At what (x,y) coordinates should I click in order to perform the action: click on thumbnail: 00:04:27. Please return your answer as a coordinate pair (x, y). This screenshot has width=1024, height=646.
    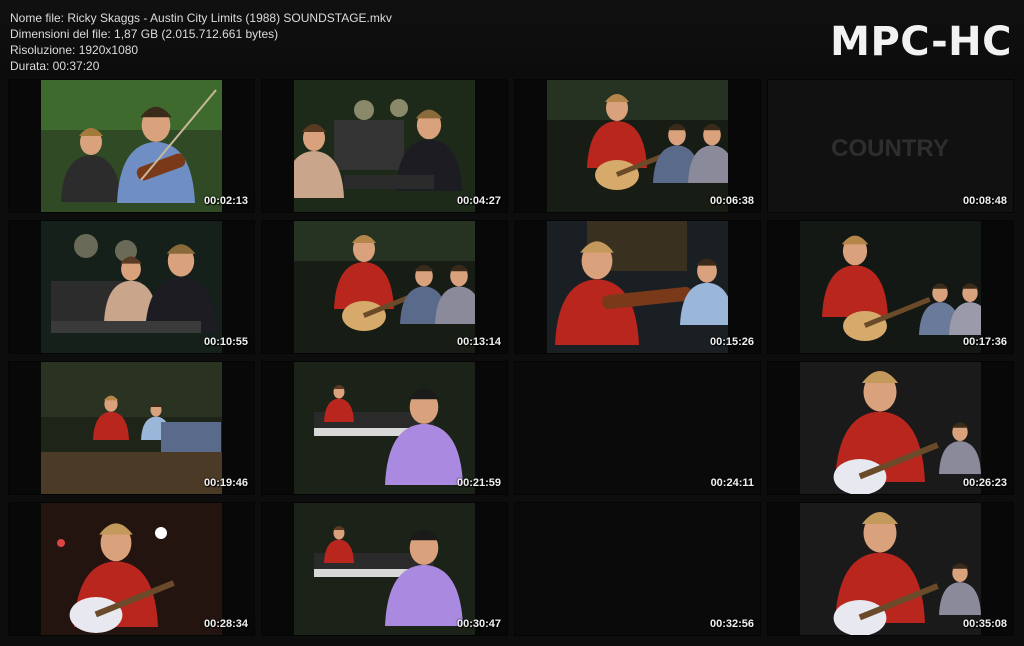
    Looking at the image, I should click on (384, 146).